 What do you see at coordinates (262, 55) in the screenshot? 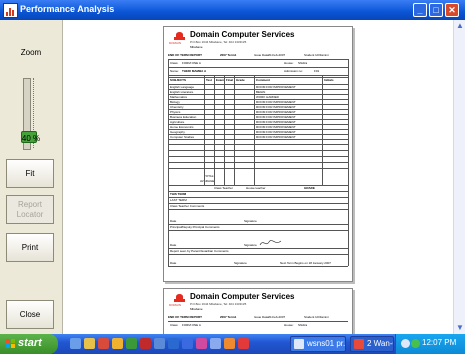
I see `issue-date-label: Issue Date:` at bounding box center [262, 55].